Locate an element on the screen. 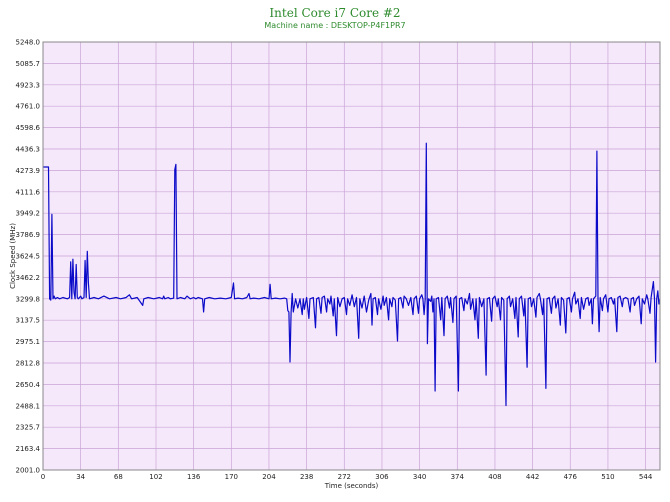 Image resolution: width=670 pixels, height=502 pixels. x-tick-label: 0 is located at coordinates (43, 477).